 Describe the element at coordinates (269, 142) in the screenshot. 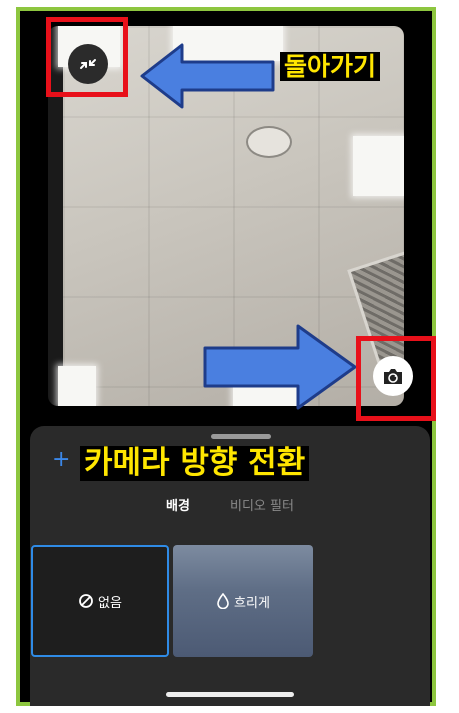

I see `ceiling-light` at that location.